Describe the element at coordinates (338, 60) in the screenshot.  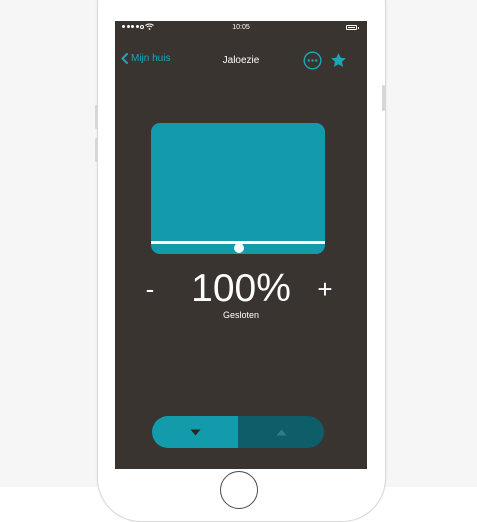
I see `star-icon` at that location.